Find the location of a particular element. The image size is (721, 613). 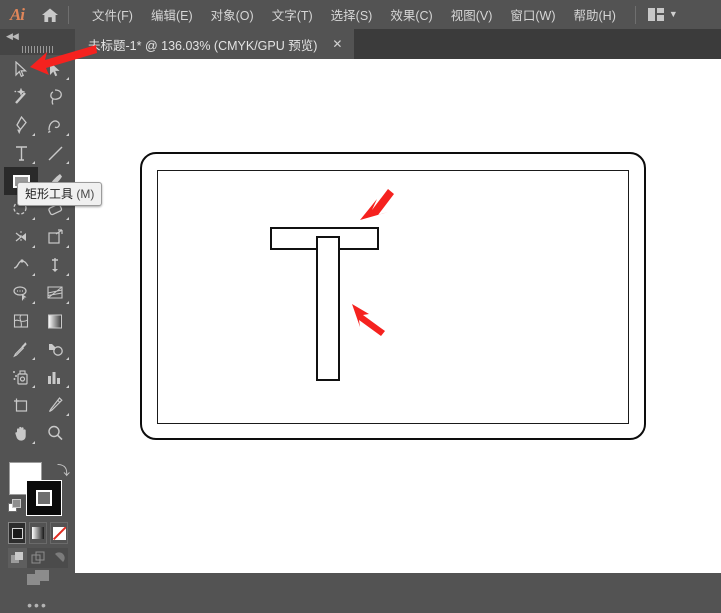

more-tools-button: ••• is located at coordinates (37, 605).